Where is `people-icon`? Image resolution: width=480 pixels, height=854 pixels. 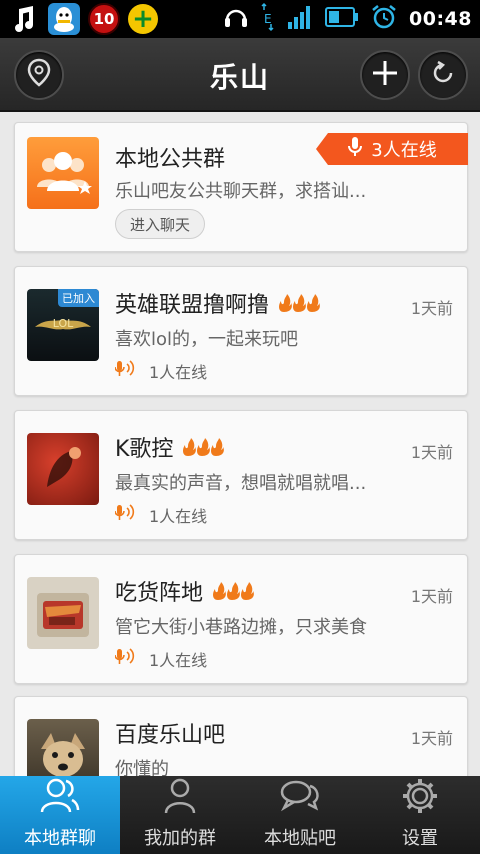 people-icon is located at coordinates (60, 798).